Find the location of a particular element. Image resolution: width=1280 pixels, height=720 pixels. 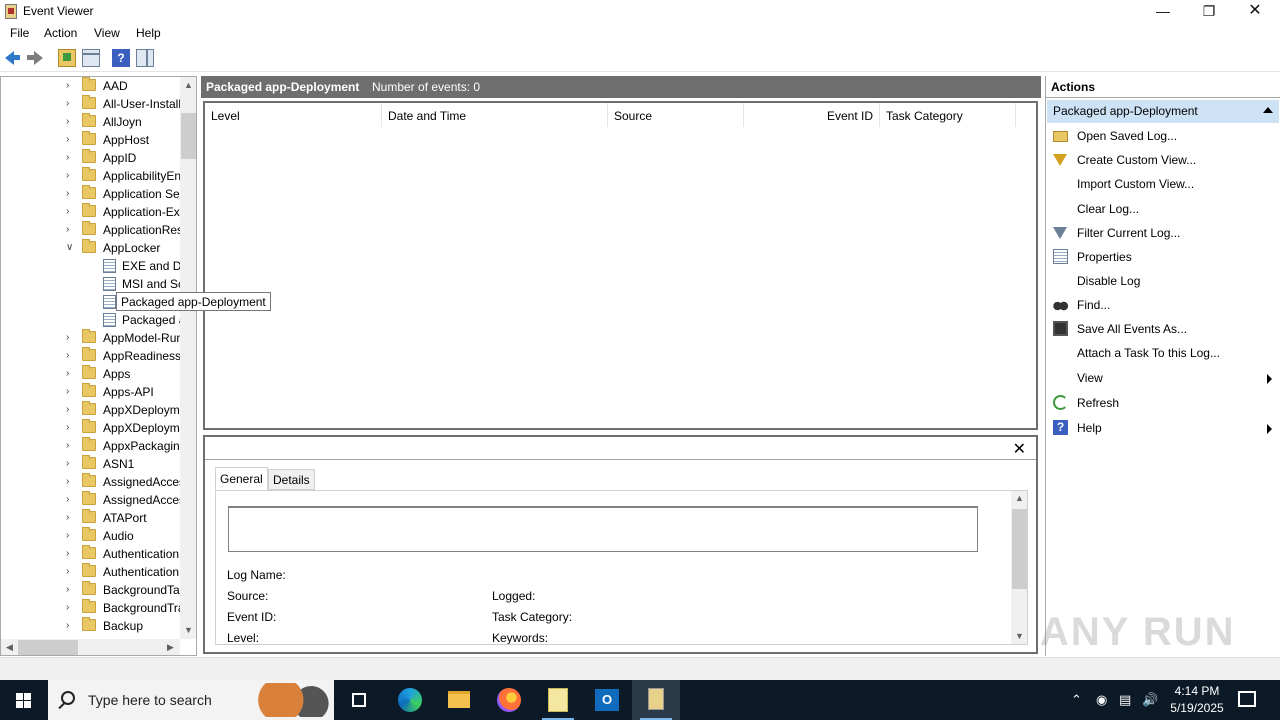

tree-folder-item: › Application-Experience is located at coordinates (91, 212).